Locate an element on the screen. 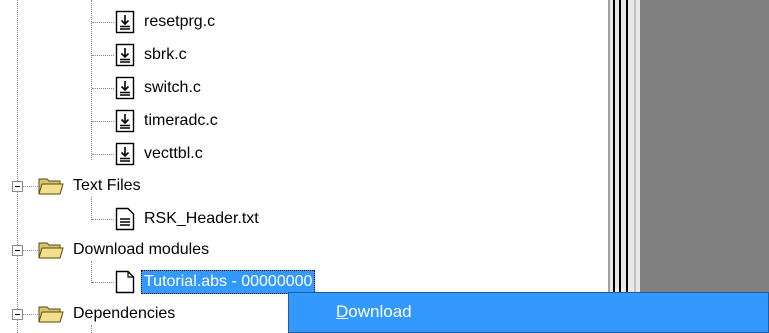 The width and height of the screenshot is (769, 333). tree-item-tutorial-abs: Tutorial.abs - 00000000 is located at coordinates (215, 282).